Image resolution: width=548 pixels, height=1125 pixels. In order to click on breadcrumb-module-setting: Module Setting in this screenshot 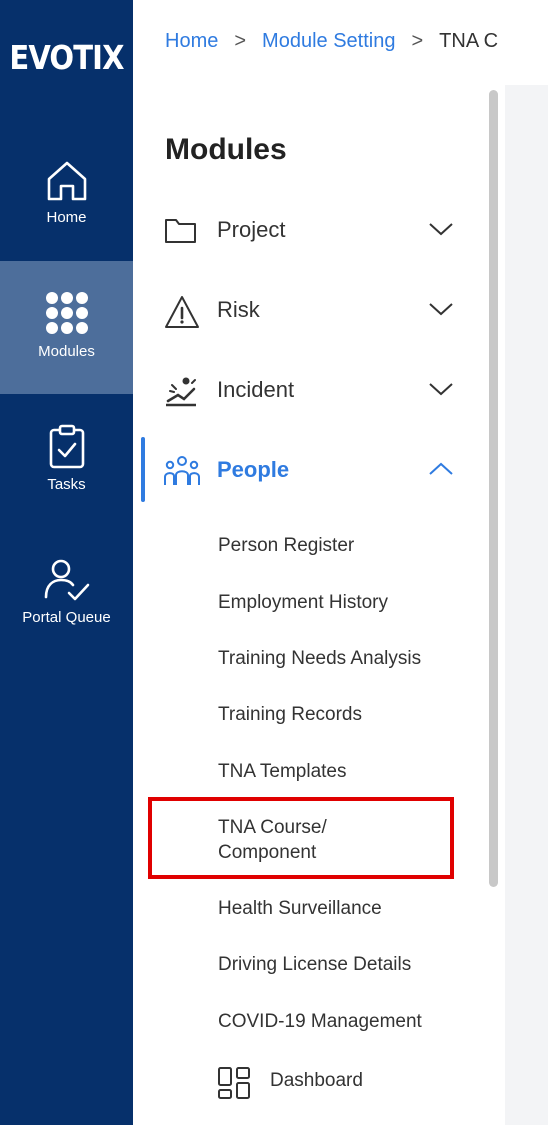, I will do `click(328, 41)`.